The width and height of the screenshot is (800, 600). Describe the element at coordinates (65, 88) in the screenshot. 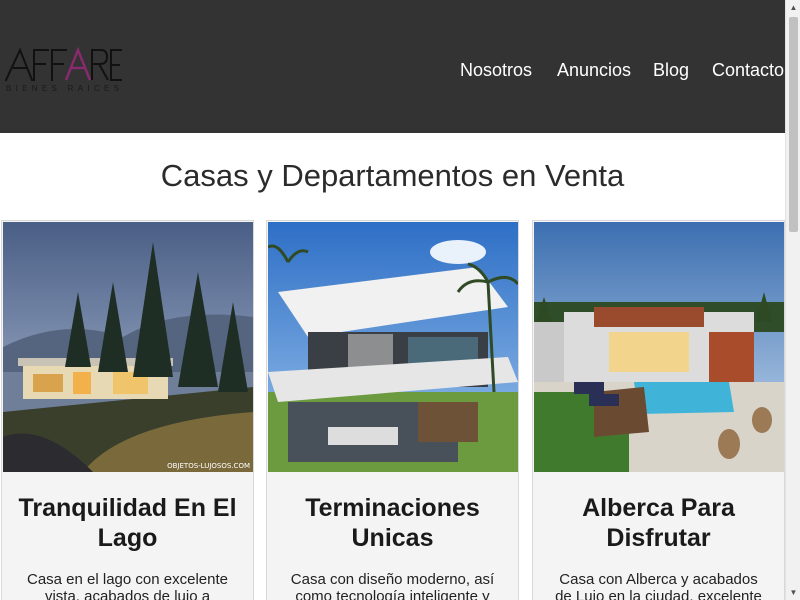

I see `logo-subtitle: BIENES RAICES` at that location.